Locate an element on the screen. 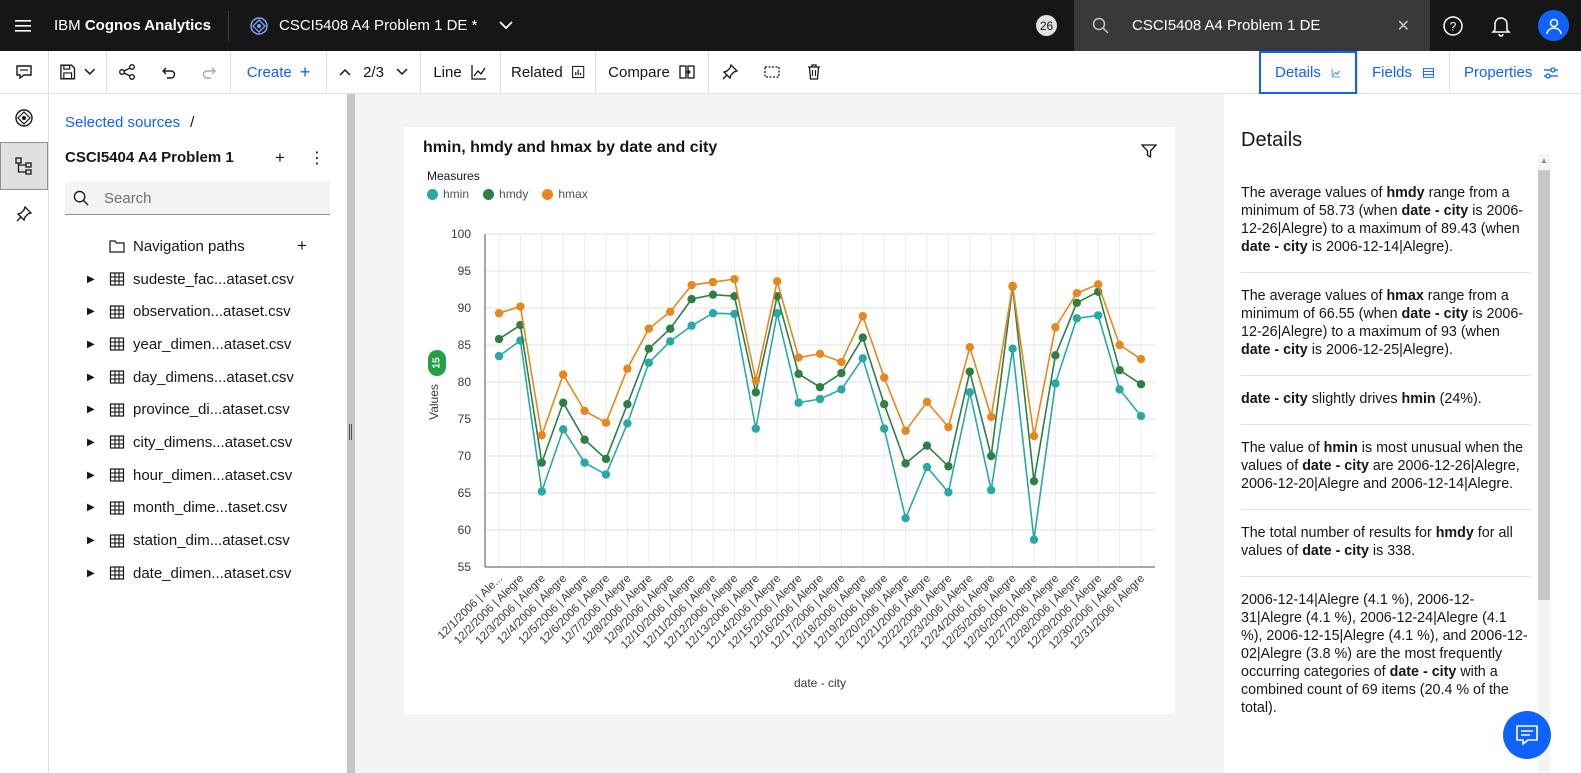 Image resolution: width=1581 pixels, height=773 pixels. panel-splitter is located at coordinates (351, 433).